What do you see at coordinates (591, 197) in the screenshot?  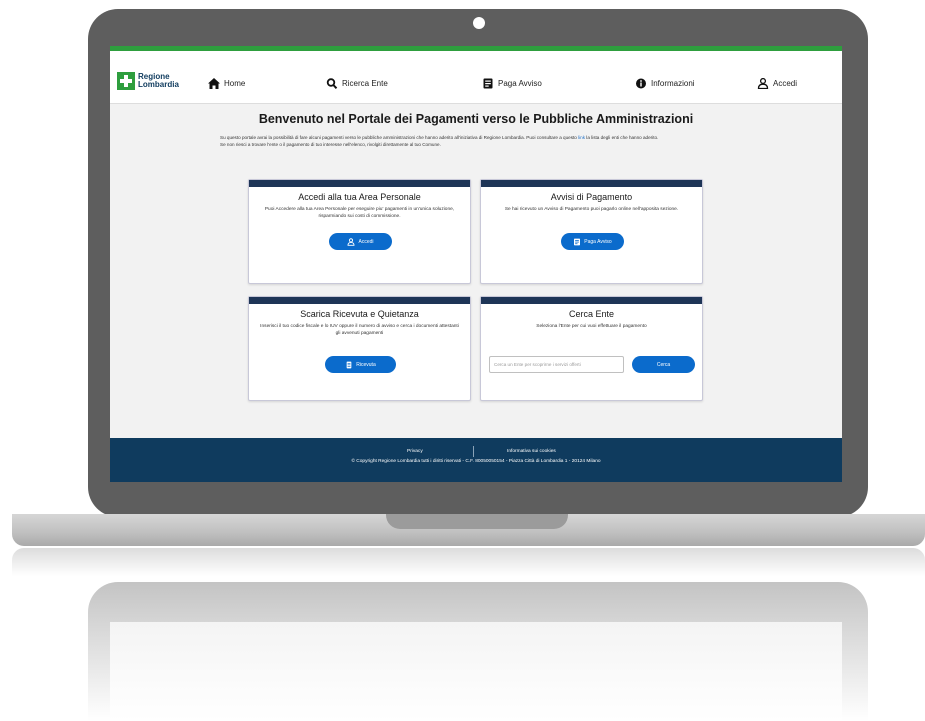 I see `card-title: Avvisi di Pagamento` at bounding box center [591, 197].